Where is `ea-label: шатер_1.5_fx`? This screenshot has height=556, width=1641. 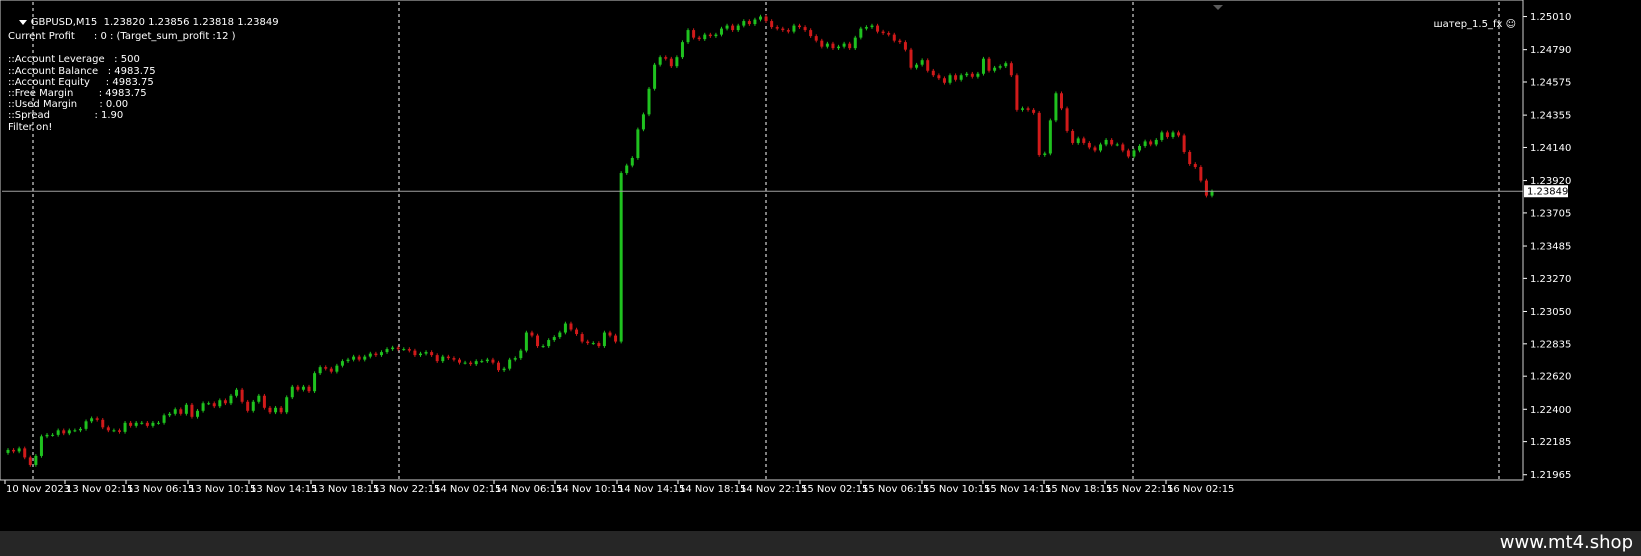
ea-label: шатер_1.5_fx is located at coordinates (1468, 24).